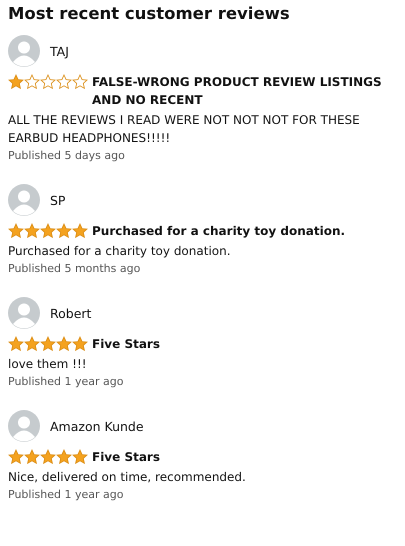 This screenshot has height=546, width=405. Describe the element at coordinates (97, 426) in the screenshot. I see `reviewer-name: Amazon Kunde` at that location.